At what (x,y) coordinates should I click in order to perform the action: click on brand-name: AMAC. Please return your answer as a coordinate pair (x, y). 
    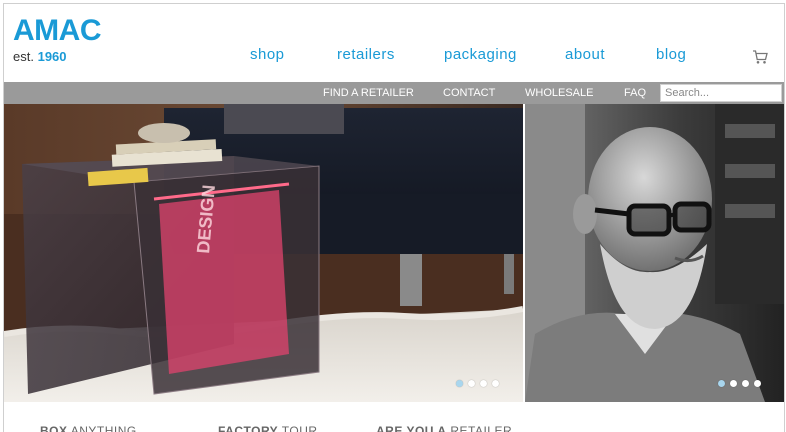
    Looking at the image, I should click on (57, 30).